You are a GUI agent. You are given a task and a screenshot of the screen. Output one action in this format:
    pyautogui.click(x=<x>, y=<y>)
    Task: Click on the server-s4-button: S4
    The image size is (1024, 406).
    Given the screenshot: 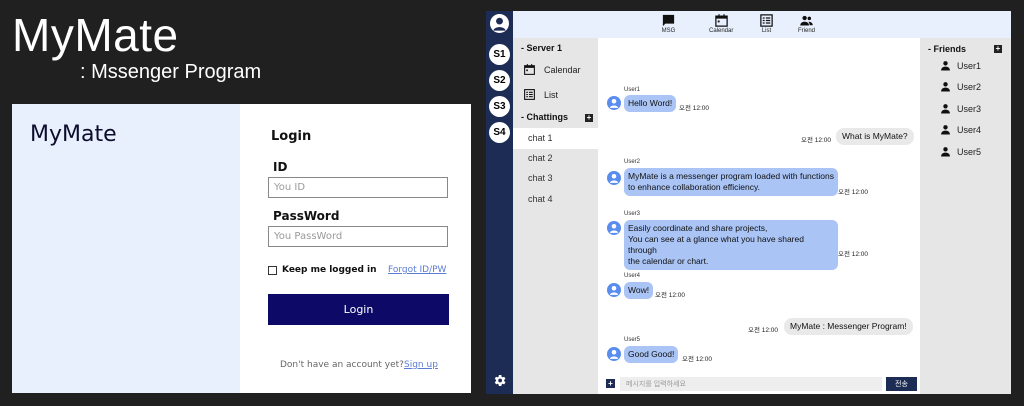 What is the action you would take?
    pyautogui.click(x=499, y=132)
    